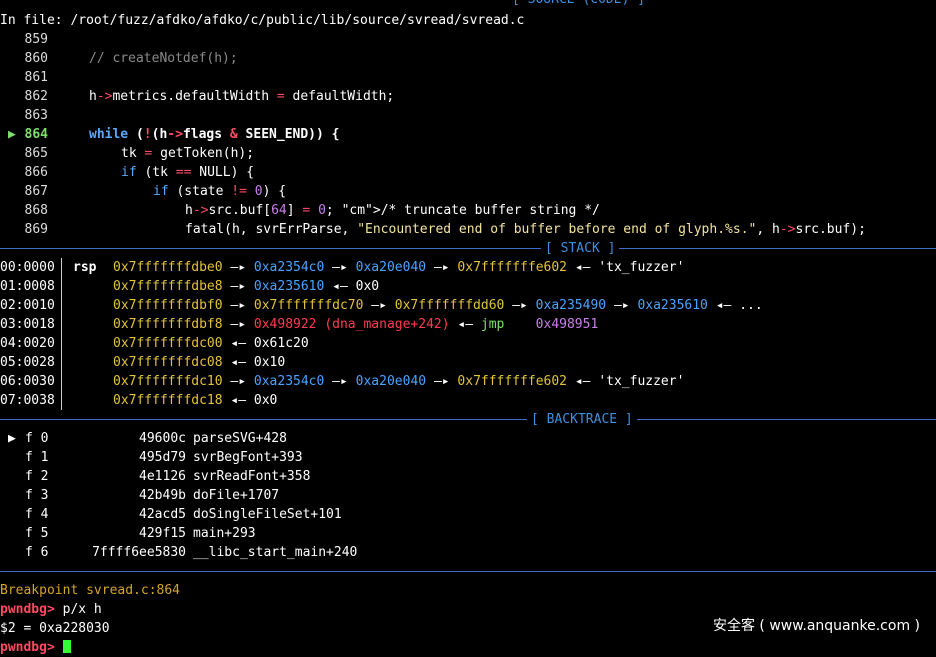  I want to click on frame-address: 495d79, so click(162, 457).